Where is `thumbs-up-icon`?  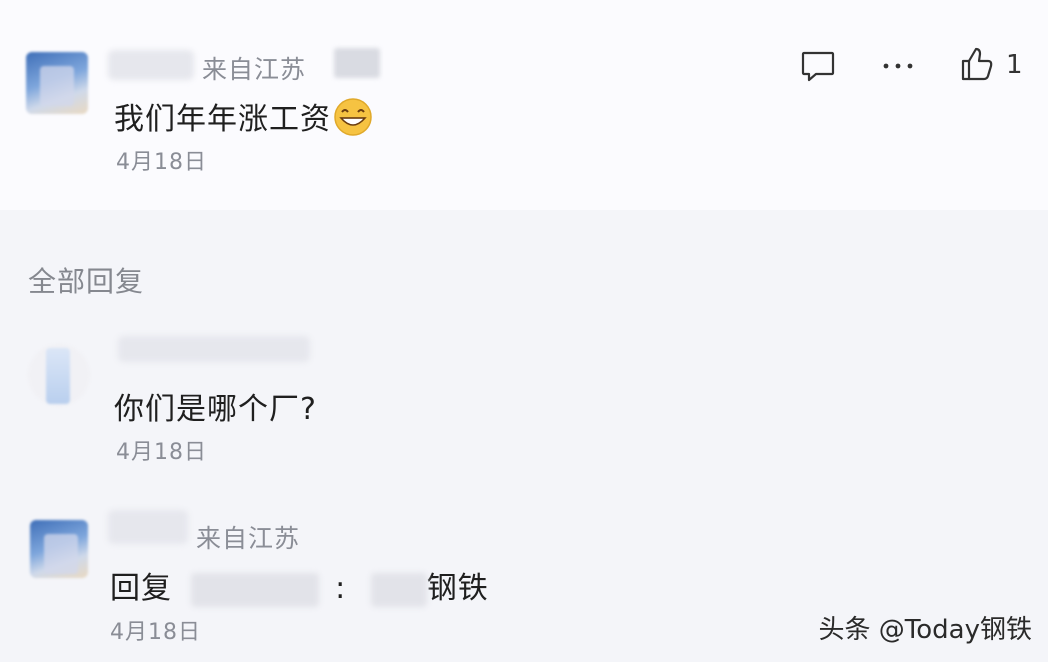 thumbs-up-icon is located at coordinates (977, 64).